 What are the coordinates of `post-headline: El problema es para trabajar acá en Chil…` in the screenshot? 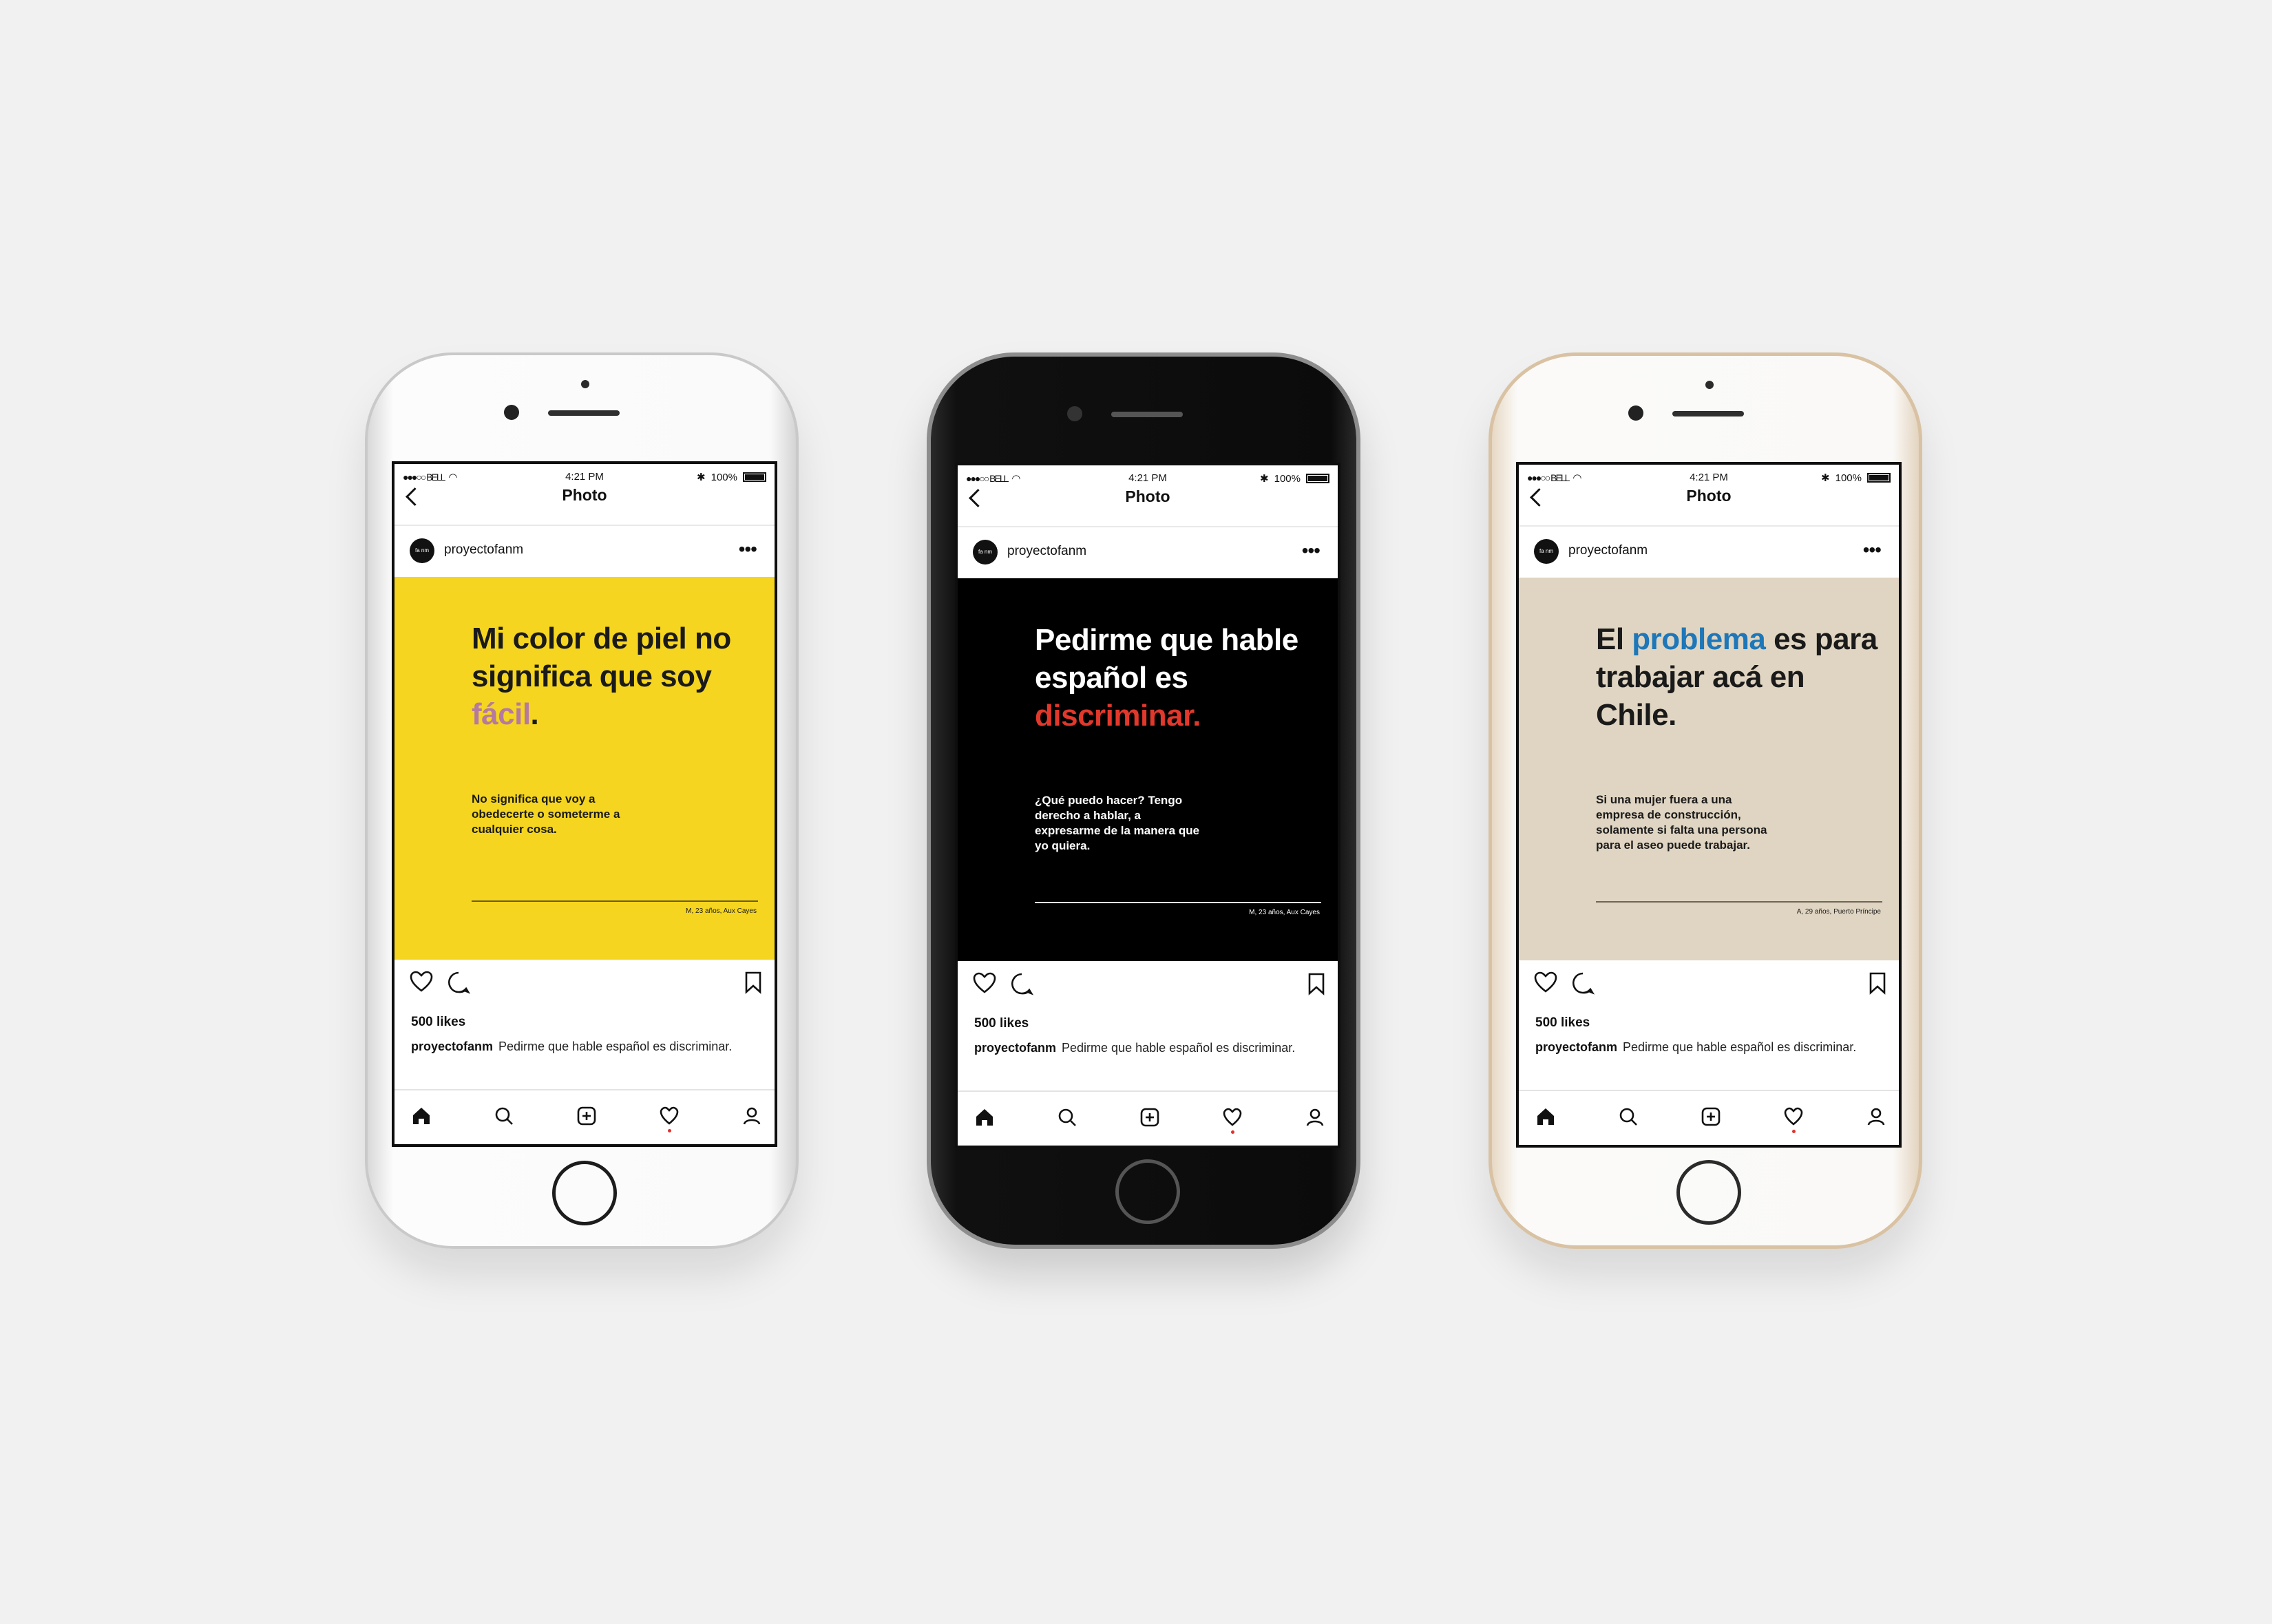 It's located at (1740, 677).